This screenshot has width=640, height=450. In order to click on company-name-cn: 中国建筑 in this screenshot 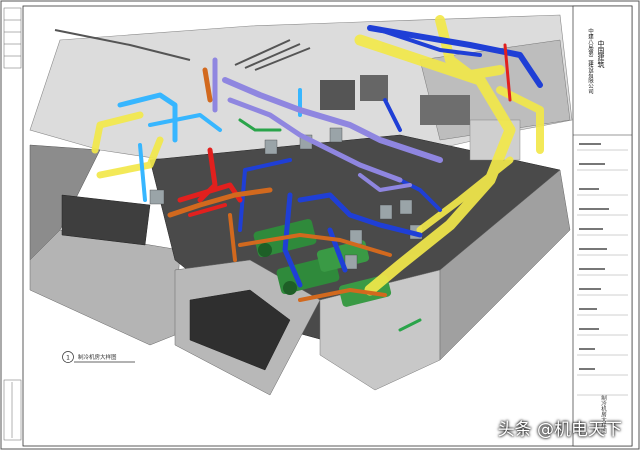, I will do `click(601, 54)`.